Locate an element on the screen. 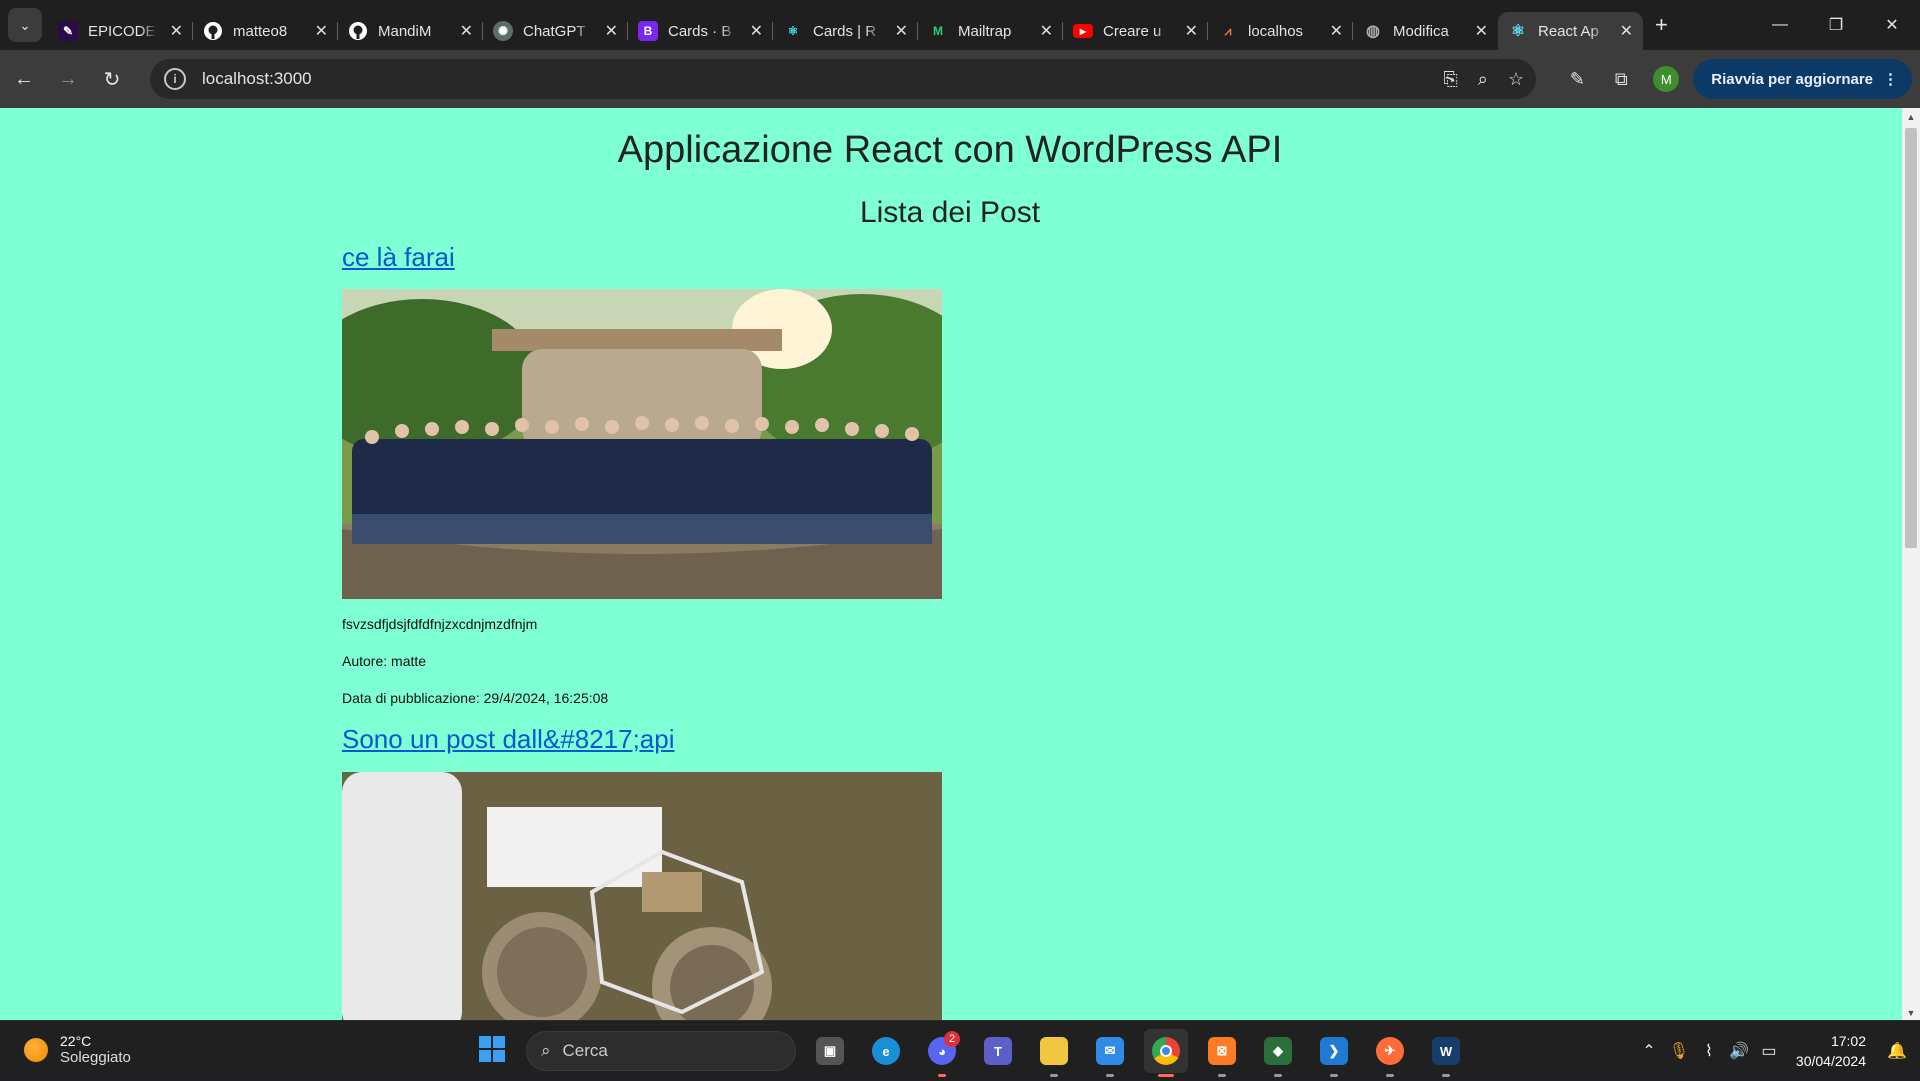 This screenshot has height=1081, width=1920. git-icon: ◆ is located at coordinates (1278, 1051).